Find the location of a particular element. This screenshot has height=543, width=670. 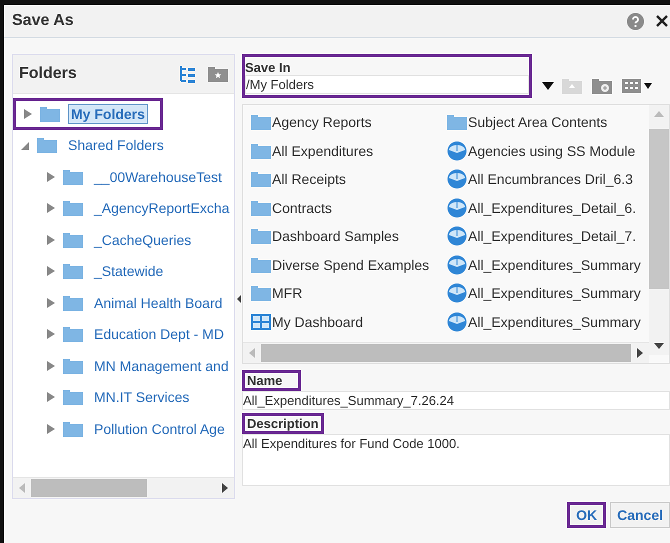

name-field: All_Expenditures_Summary_7.26.24 is located at coordinates (456, 400).